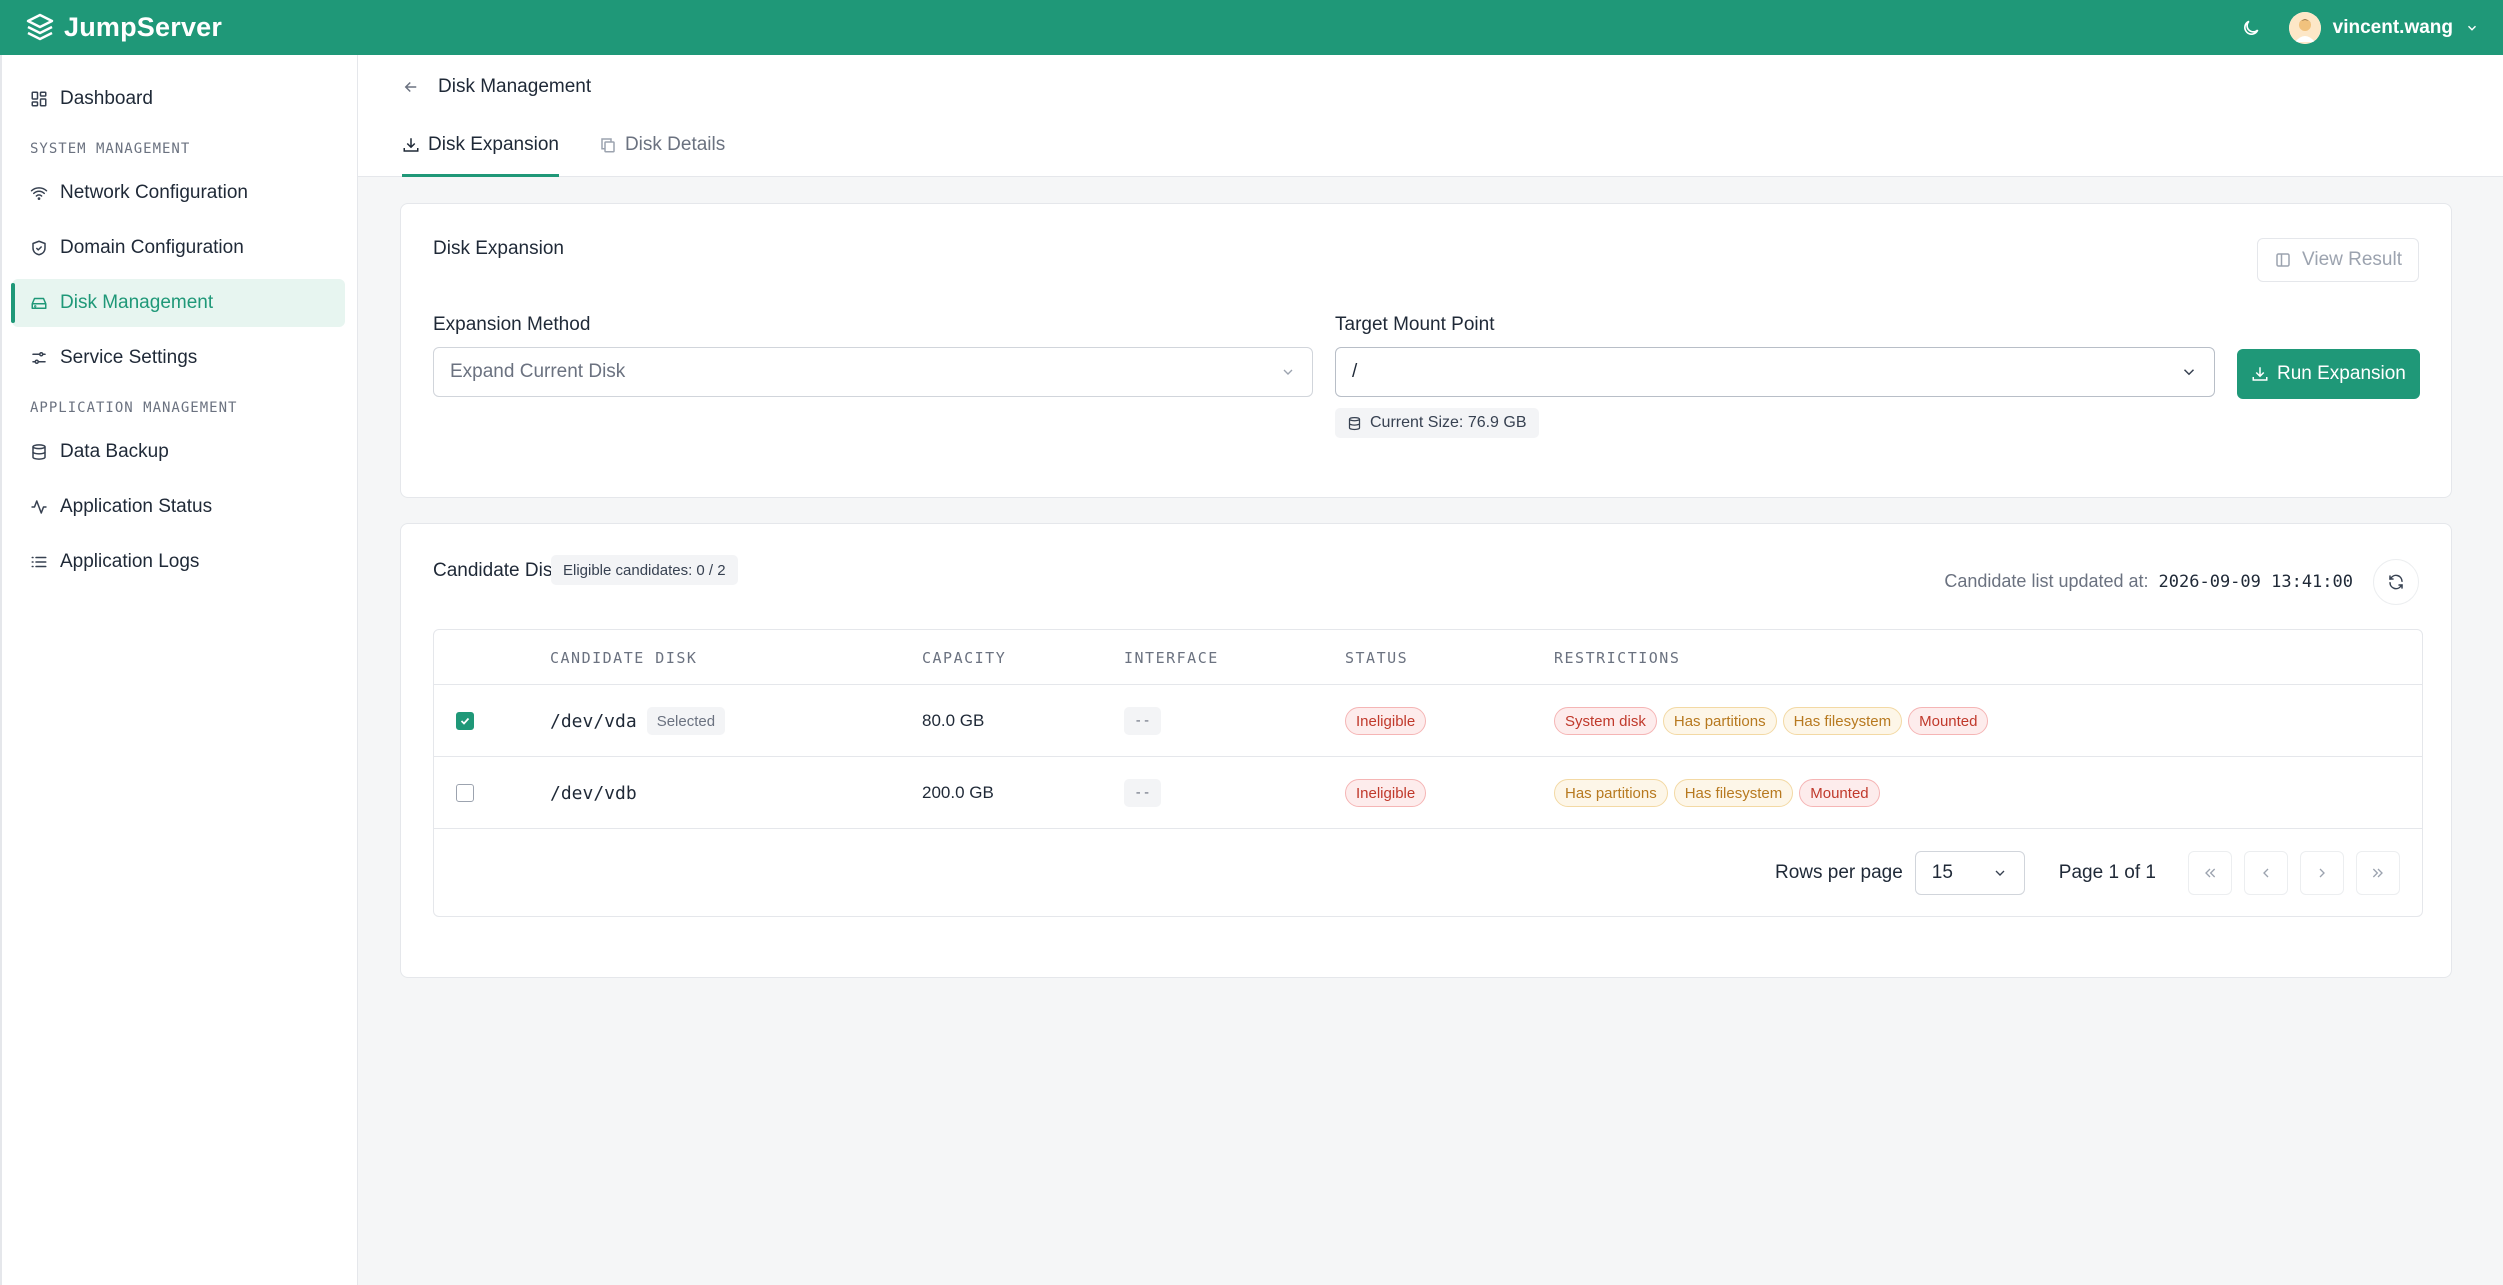  I want to click on check-icon, so click(465, 721).